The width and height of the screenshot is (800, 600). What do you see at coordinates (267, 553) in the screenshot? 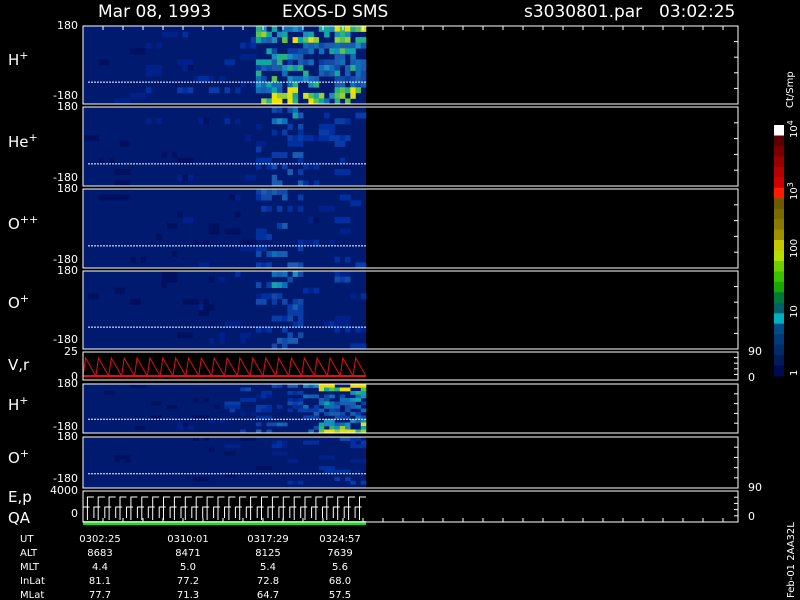
I see `footer-cell: 8125` at bounding box center [267, 553].